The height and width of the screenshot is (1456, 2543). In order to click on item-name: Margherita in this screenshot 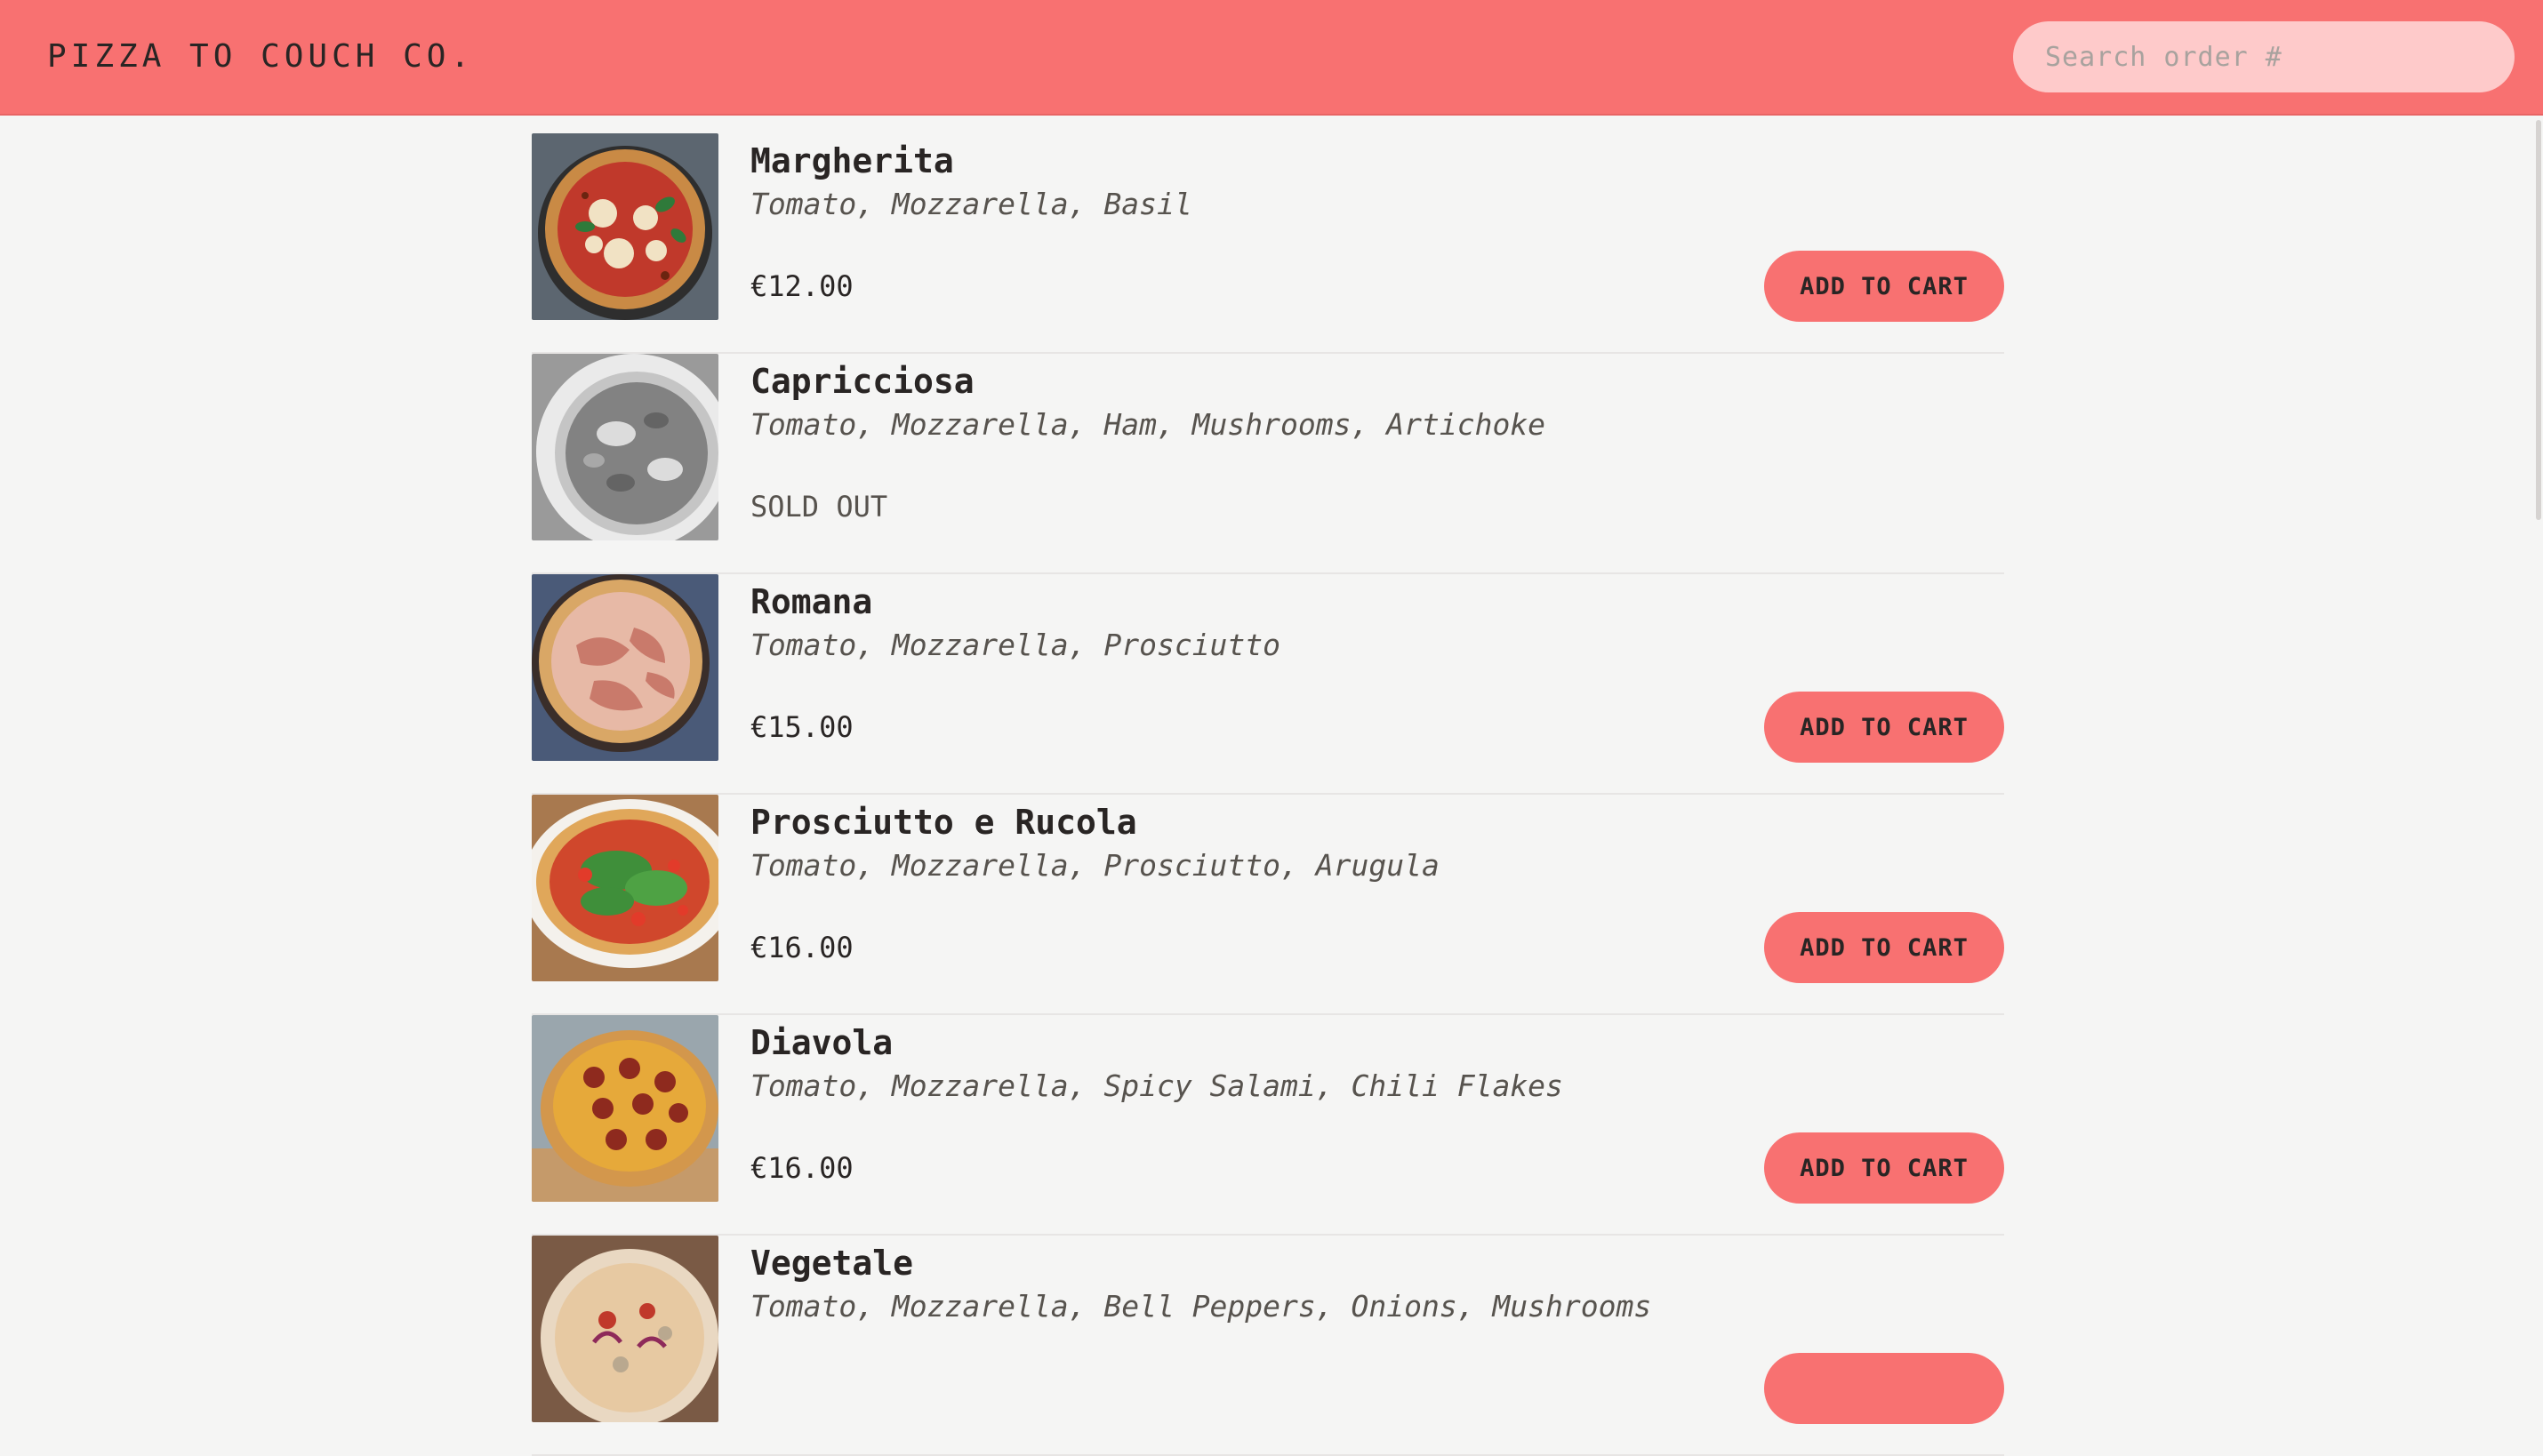, I will do `click(852, 160)`.